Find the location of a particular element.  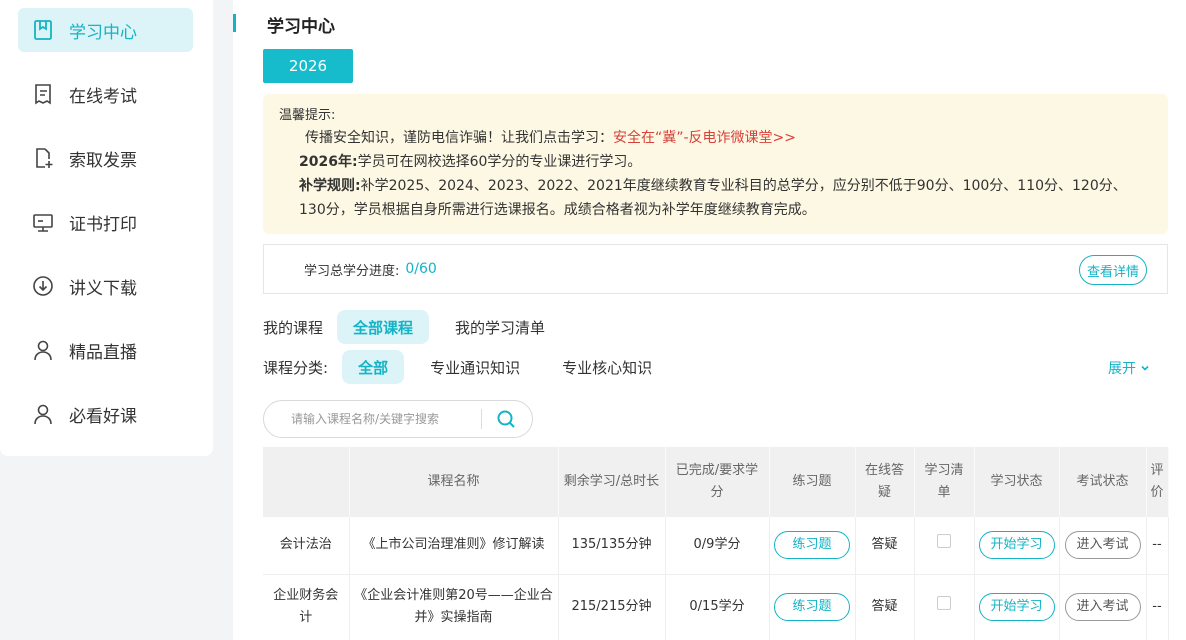

col-header-qa: 在线答疑 is located at coordinates (885, 482).